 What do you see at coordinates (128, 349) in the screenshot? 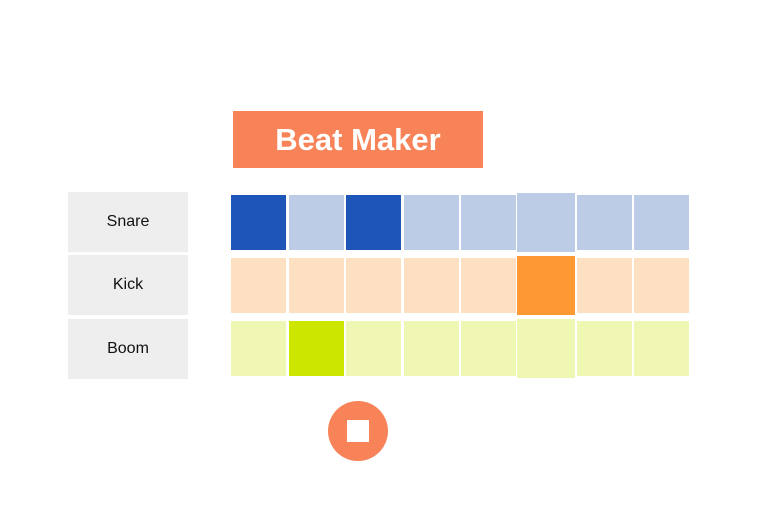
I see `track-label-boom: Boom` at bounding box center [128, 349].